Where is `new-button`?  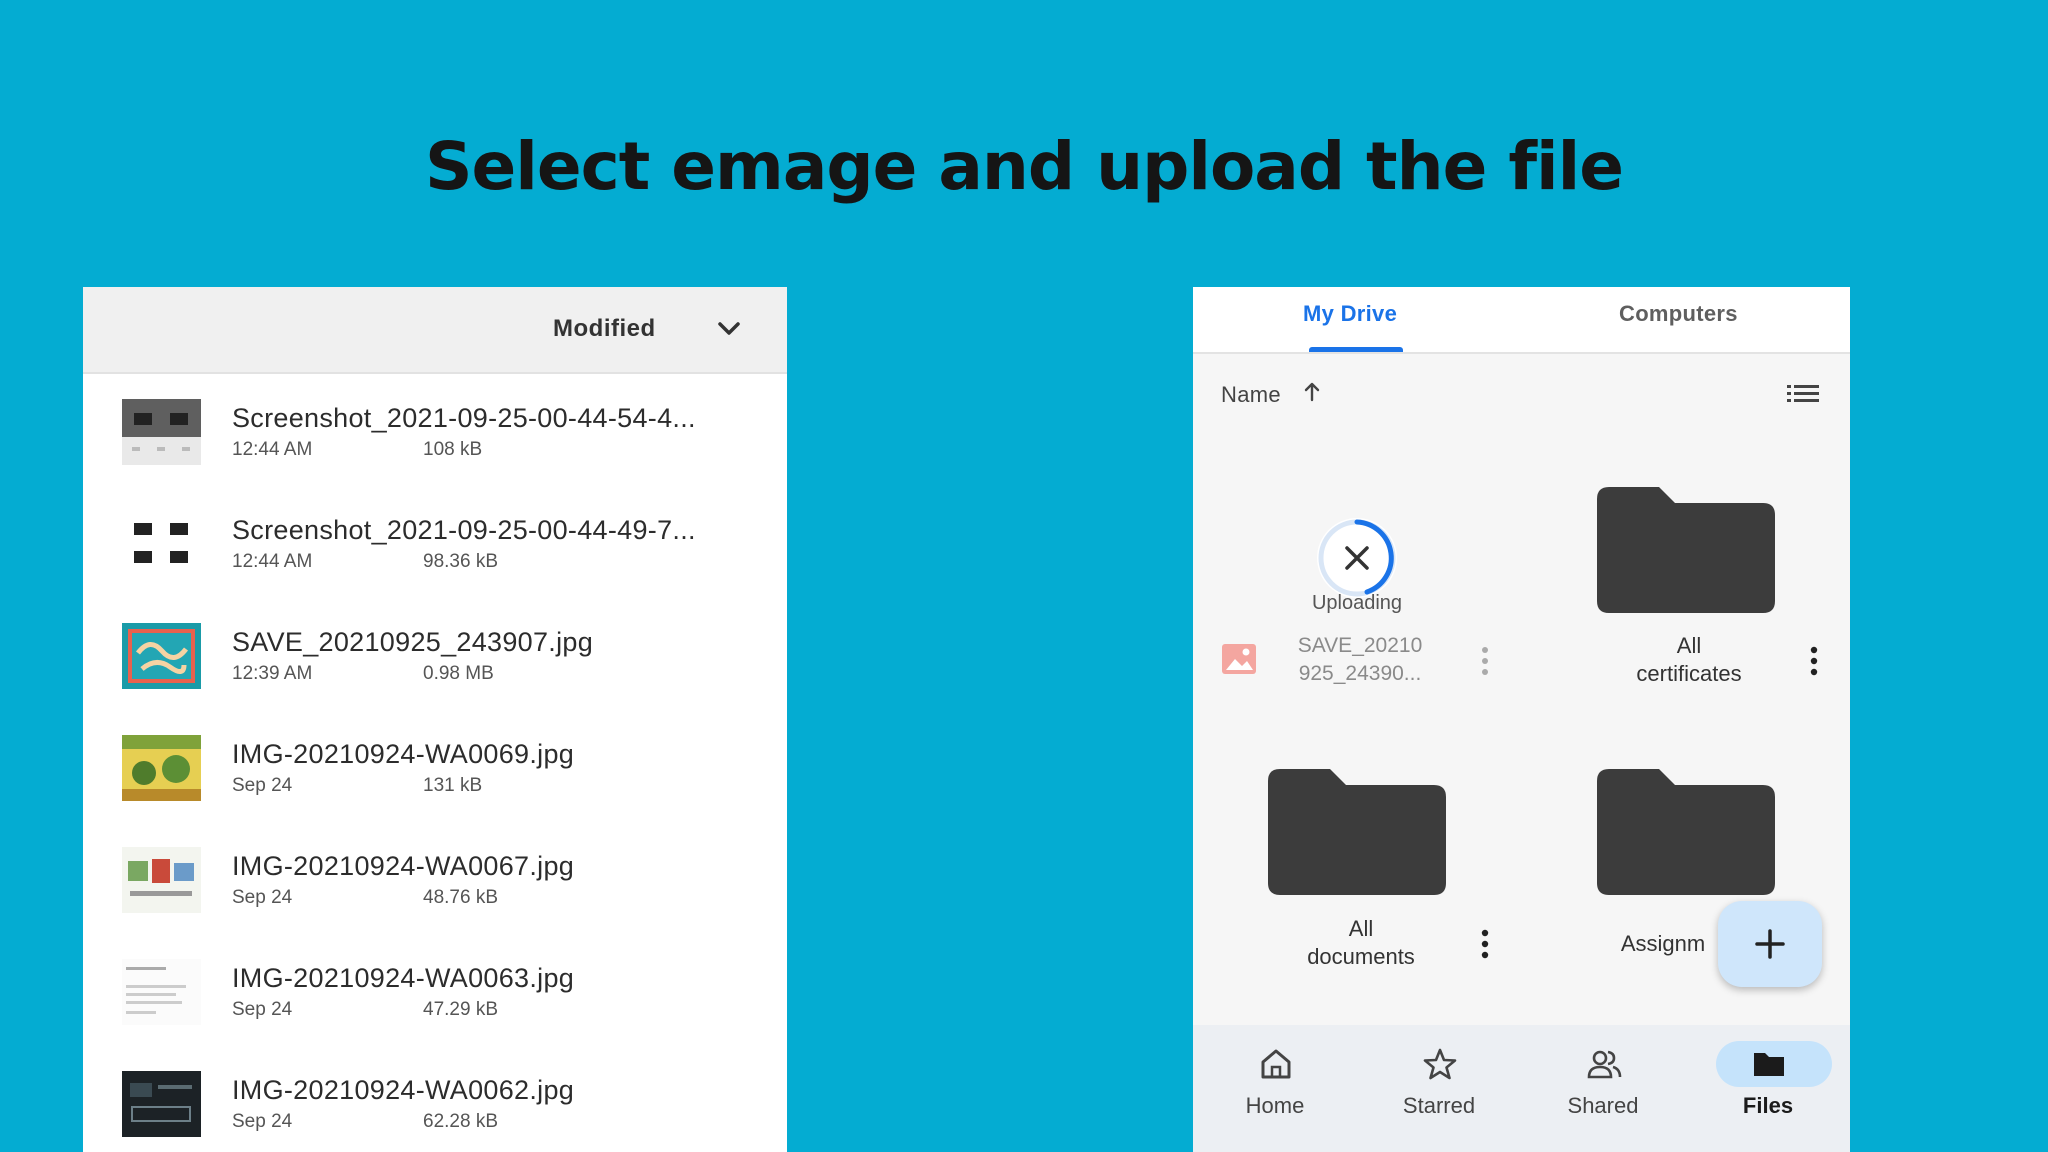 new-button is located at coordinates (1770, 944).